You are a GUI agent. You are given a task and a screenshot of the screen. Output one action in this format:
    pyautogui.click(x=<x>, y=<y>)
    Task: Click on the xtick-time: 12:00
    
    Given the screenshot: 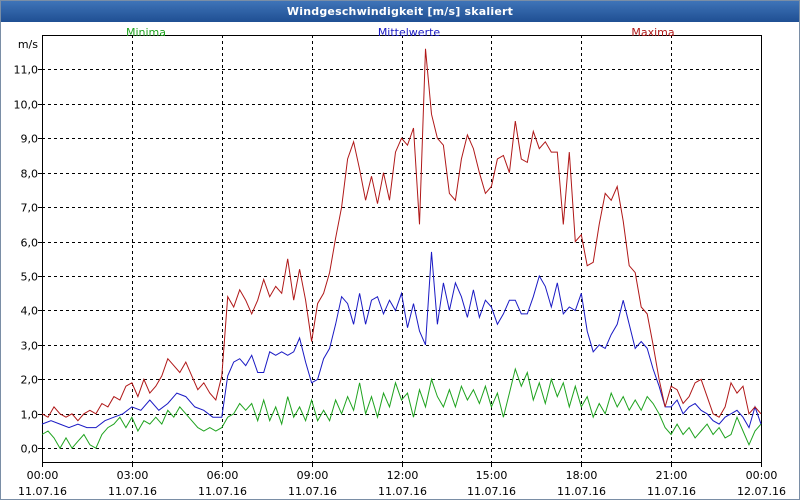 What is the action you would take?
    pyautogui.click(x=403, y=475)
    